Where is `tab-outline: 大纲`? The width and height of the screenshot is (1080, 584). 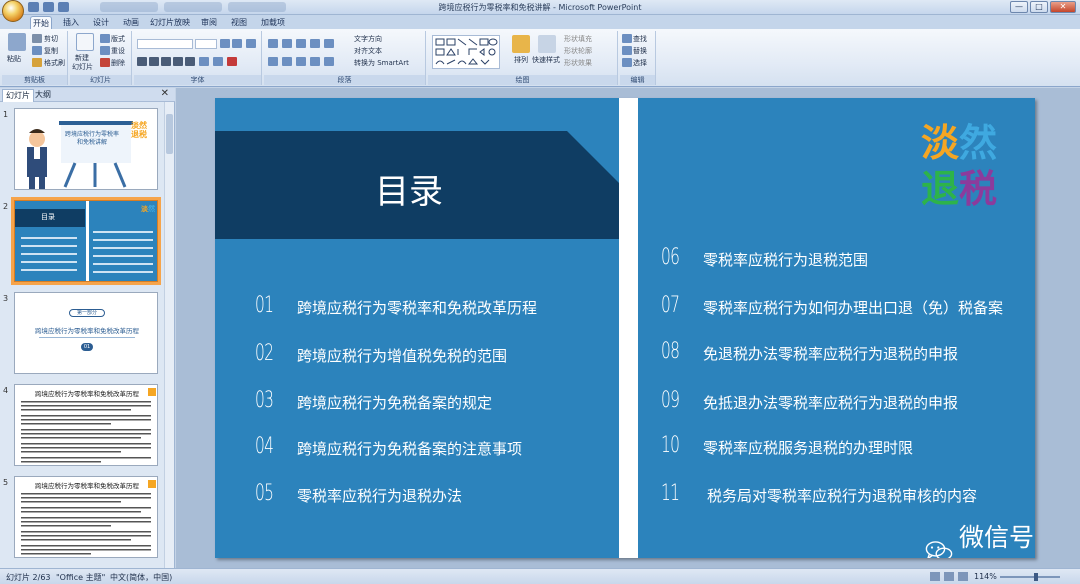
tab-outline: 大纲 is located at coordinates (43, 95).